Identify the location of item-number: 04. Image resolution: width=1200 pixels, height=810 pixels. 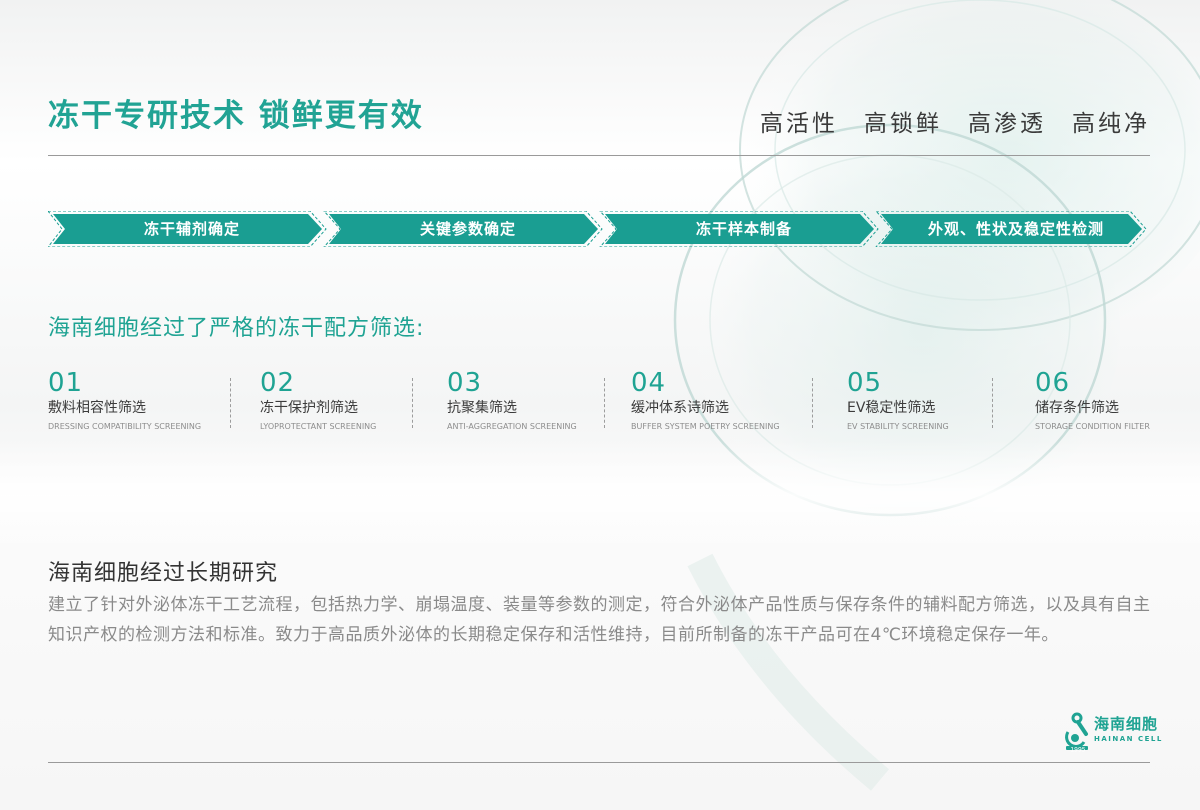
(649, 383).